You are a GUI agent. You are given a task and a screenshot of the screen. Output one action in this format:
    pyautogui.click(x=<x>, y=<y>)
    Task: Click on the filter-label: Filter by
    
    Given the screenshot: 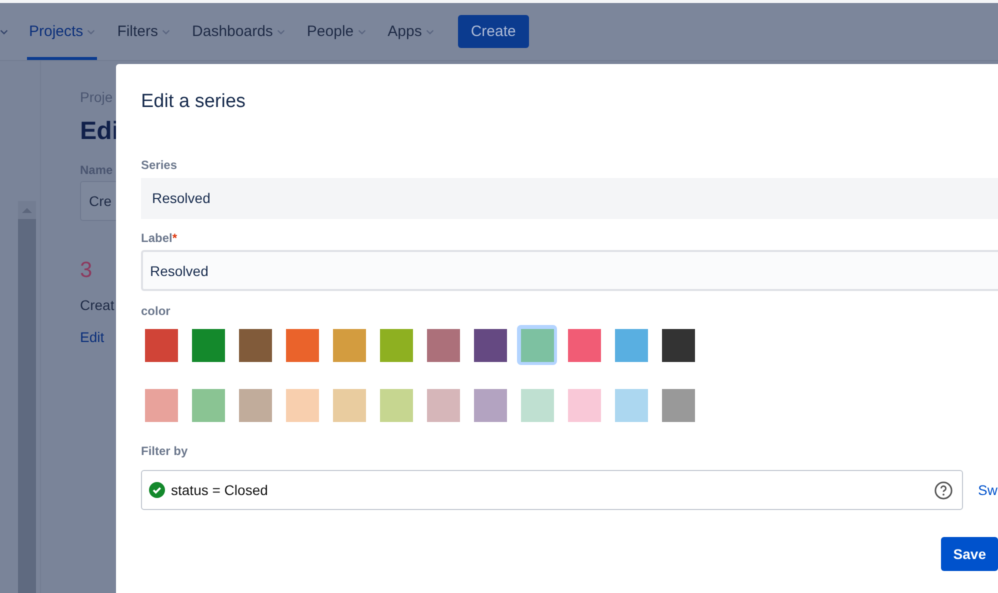 What is the action you would take?
    pyautogui.click(x=165, y=451)
    